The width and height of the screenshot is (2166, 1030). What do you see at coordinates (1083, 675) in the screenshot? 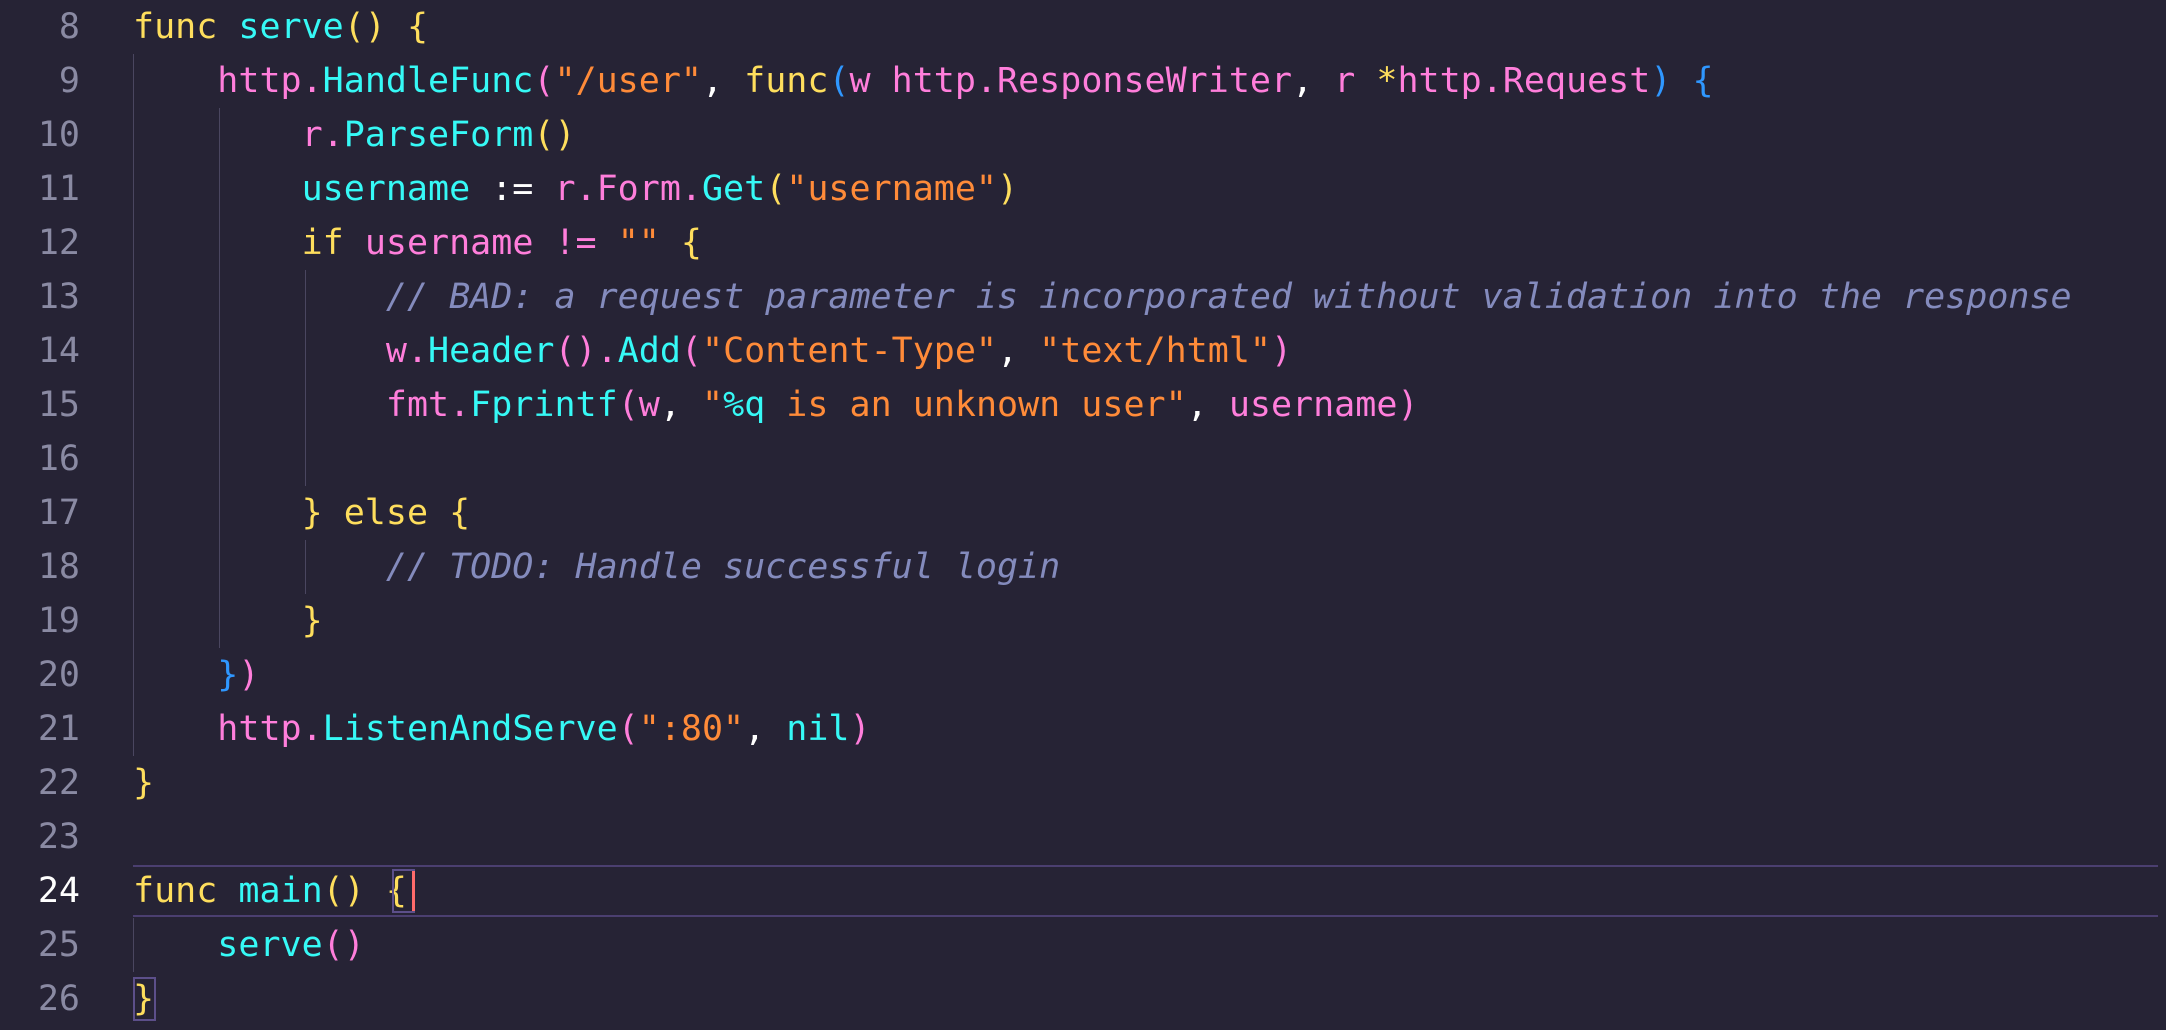
I see `code-line: 20 })` at bounding box center [1083, 675].